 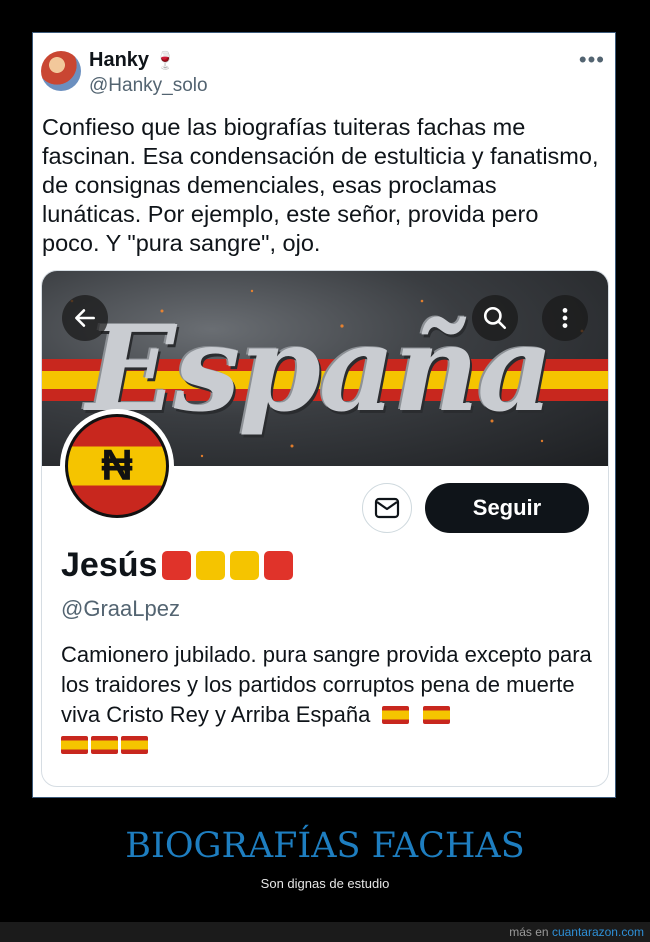 I want to click on author-avatar, so click(x=61, y=71).